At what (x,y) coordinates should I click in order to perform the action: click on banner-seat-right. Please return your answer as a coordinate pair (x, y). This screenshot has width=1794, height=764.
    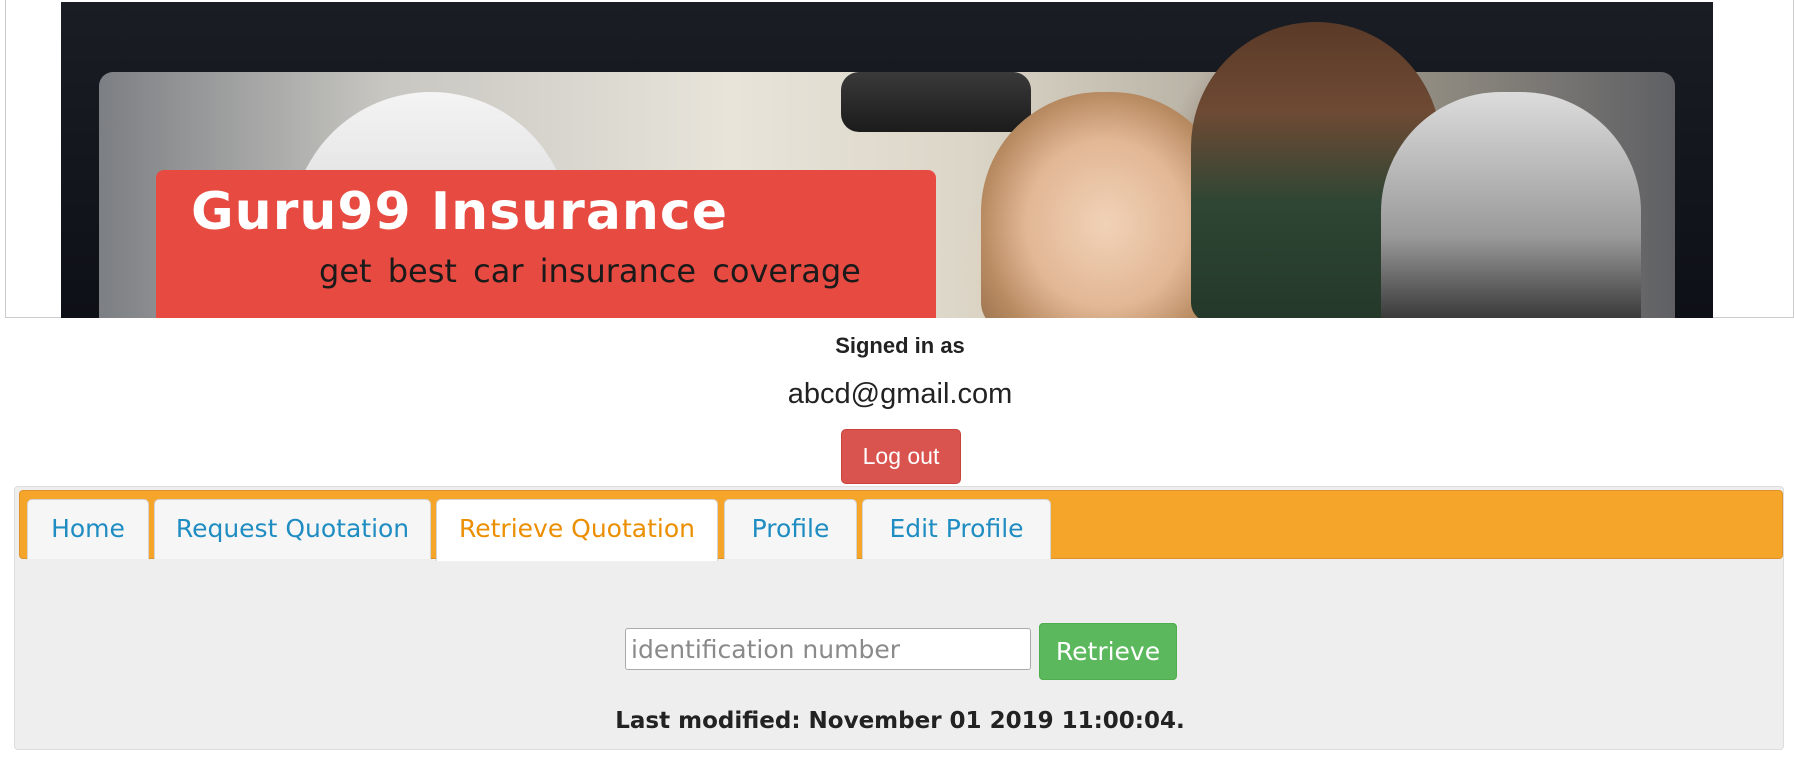
    Looking at the image, I should click on (1511, 205).